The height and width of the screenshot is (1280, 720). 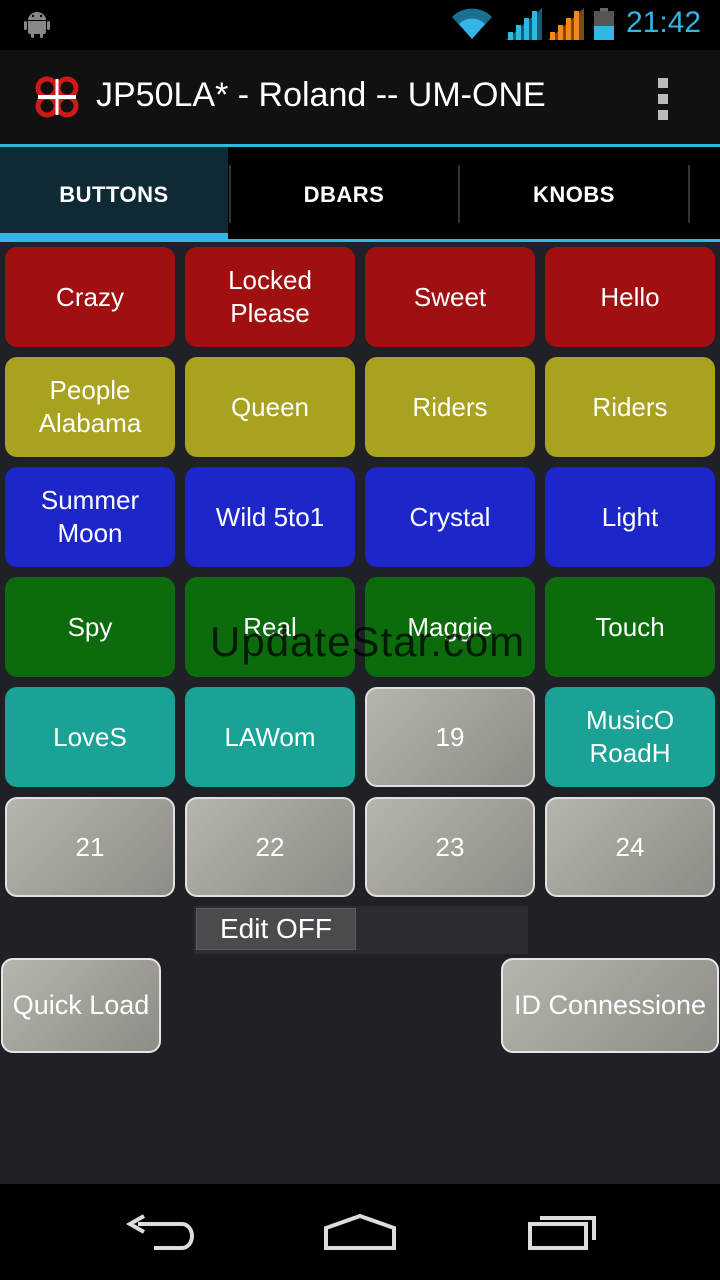 What do you see at coordinates (630, 847) in the screenshot?
I see `preset-button: 24` at bounding box center [630, 847].